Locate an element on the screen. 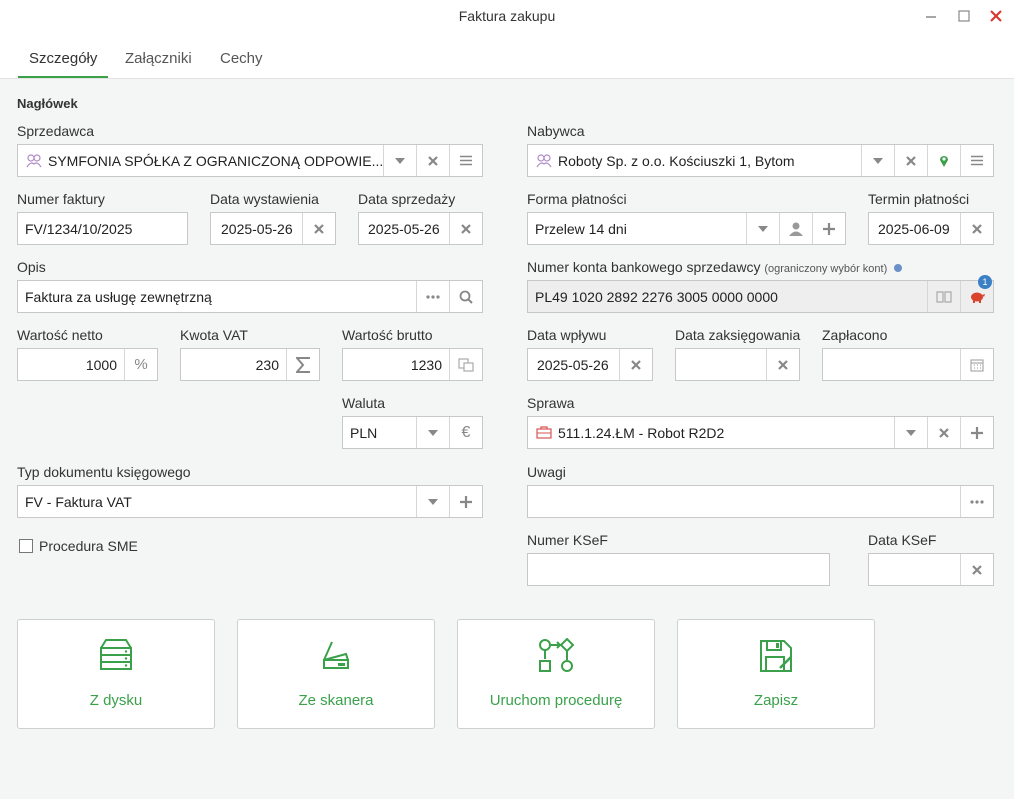  search-icon is located at coordinates (466, 297).